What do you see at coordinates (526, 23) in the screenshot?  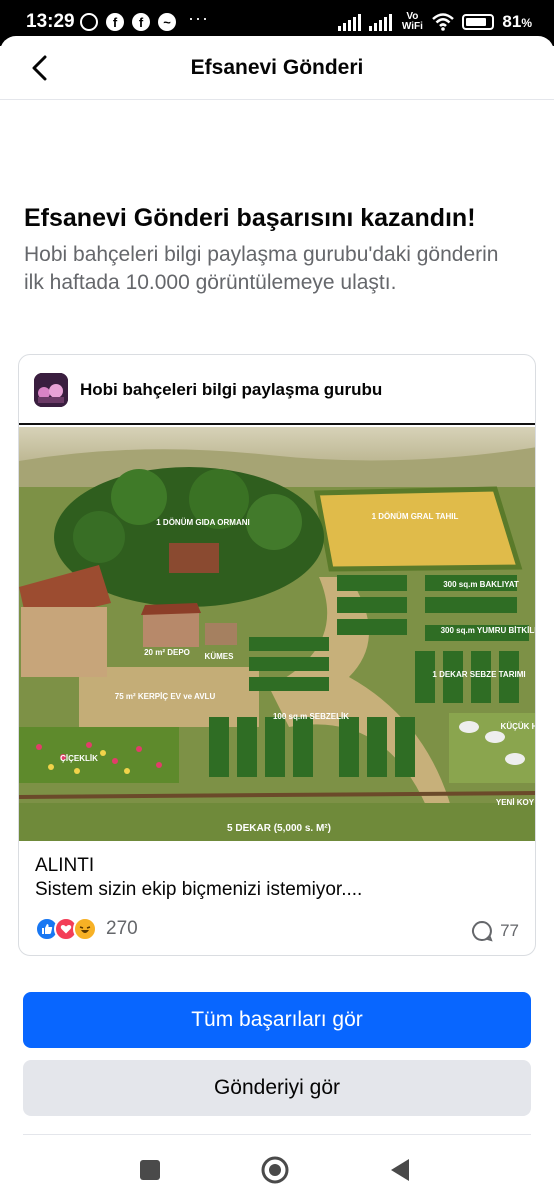 I see `battery-unit: %` at bounding box center [526, 23].